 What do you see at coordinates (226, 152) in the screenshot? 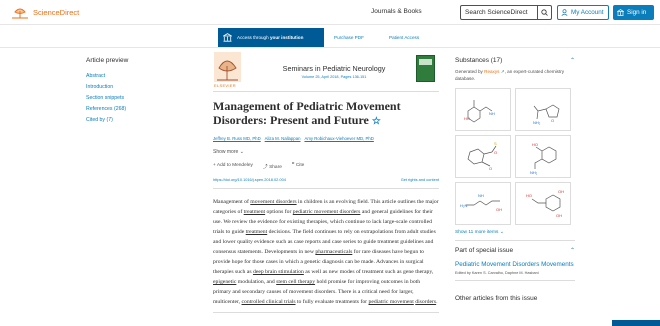
I see `show-more-label: Show more` at bounding box center [226, 152].